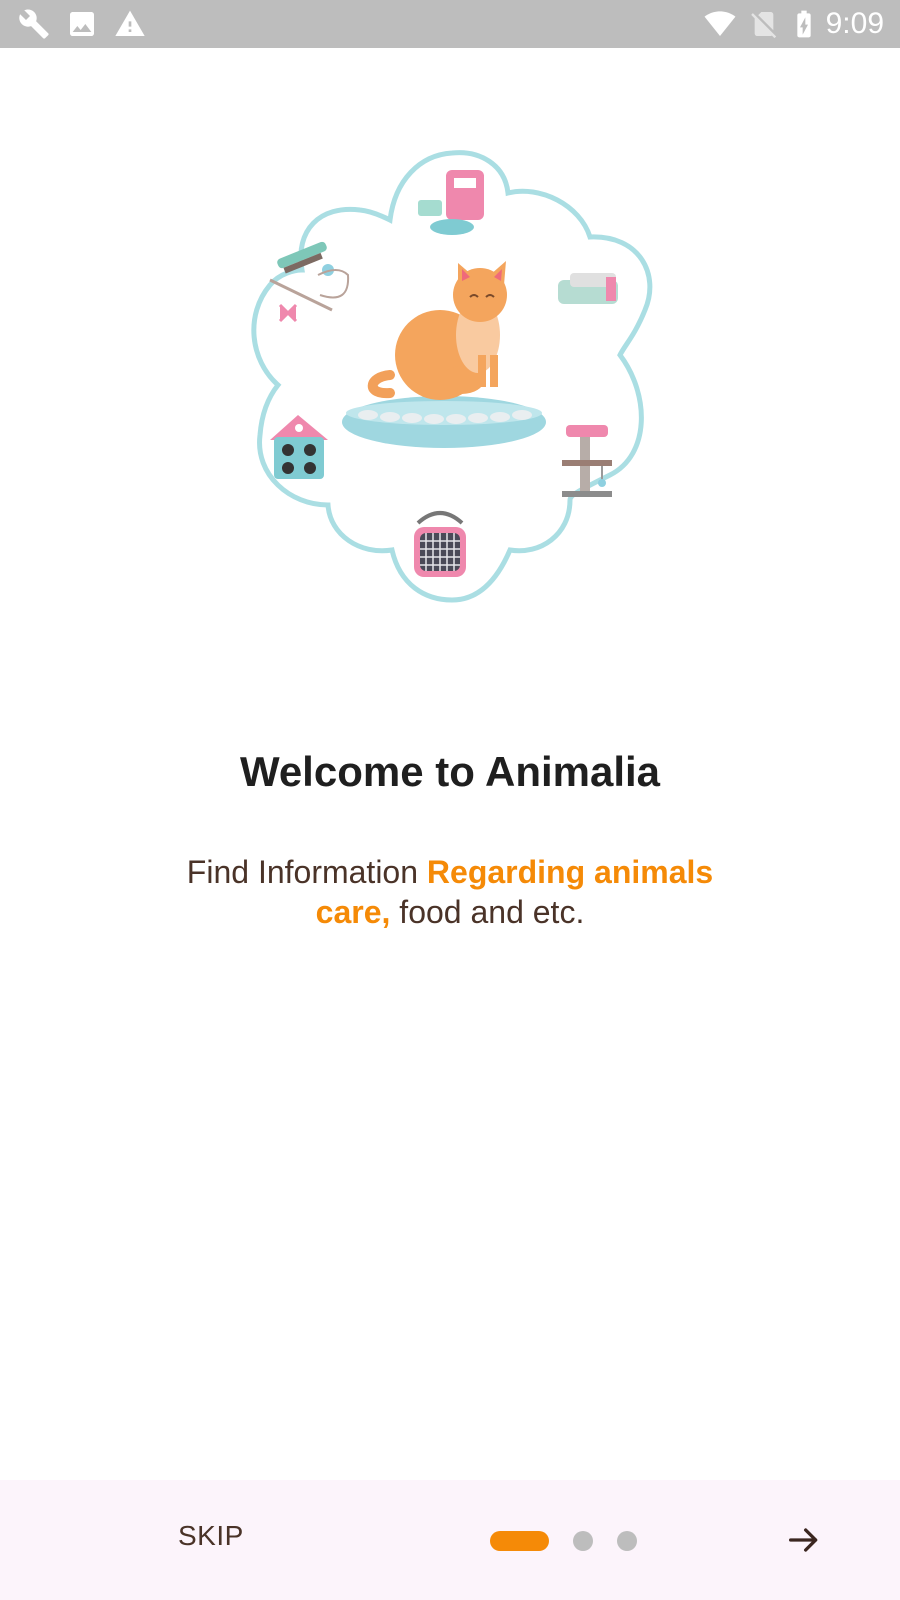 Image resolution: width=900 pixels, height=1600 pixels. What do you see at coordinates (854, 23) in the screenshot?
I see `status-time: 9:09` at bounding box center [854, 23].